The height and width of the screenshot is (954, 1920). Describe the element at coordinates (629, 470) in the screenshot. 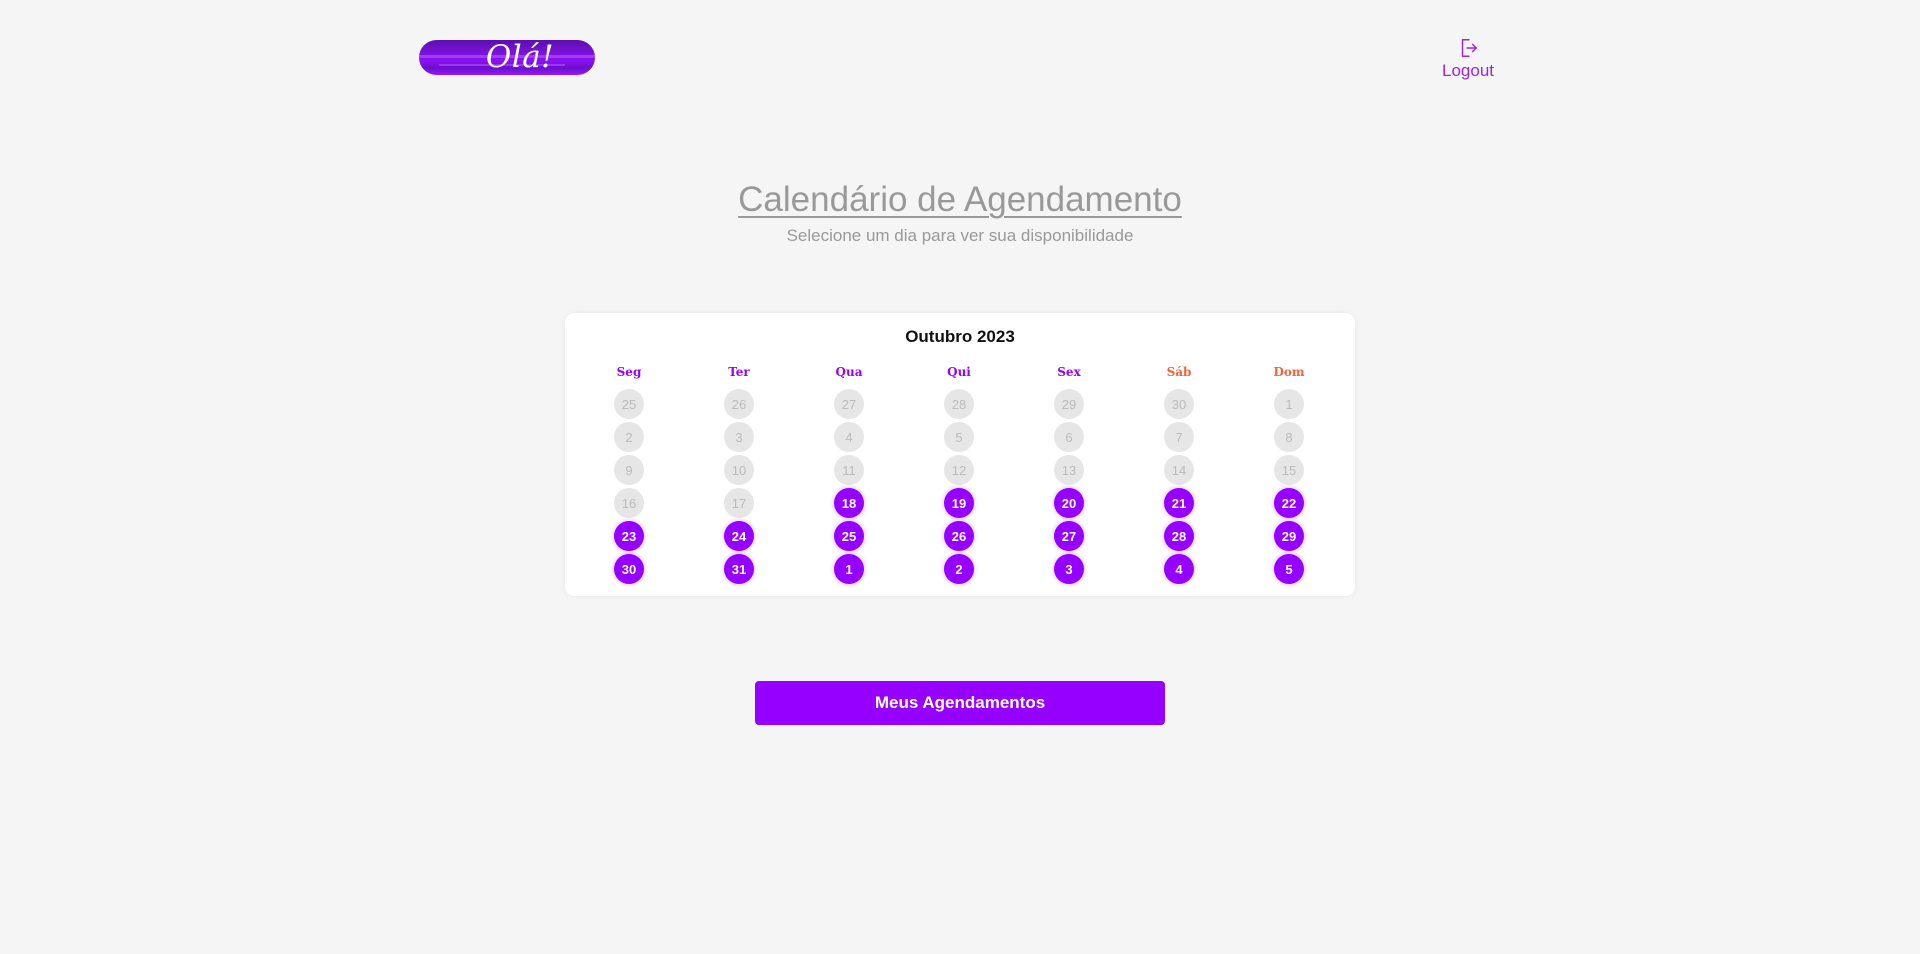

I see `calendar-day-unavailable: 9` at that location.